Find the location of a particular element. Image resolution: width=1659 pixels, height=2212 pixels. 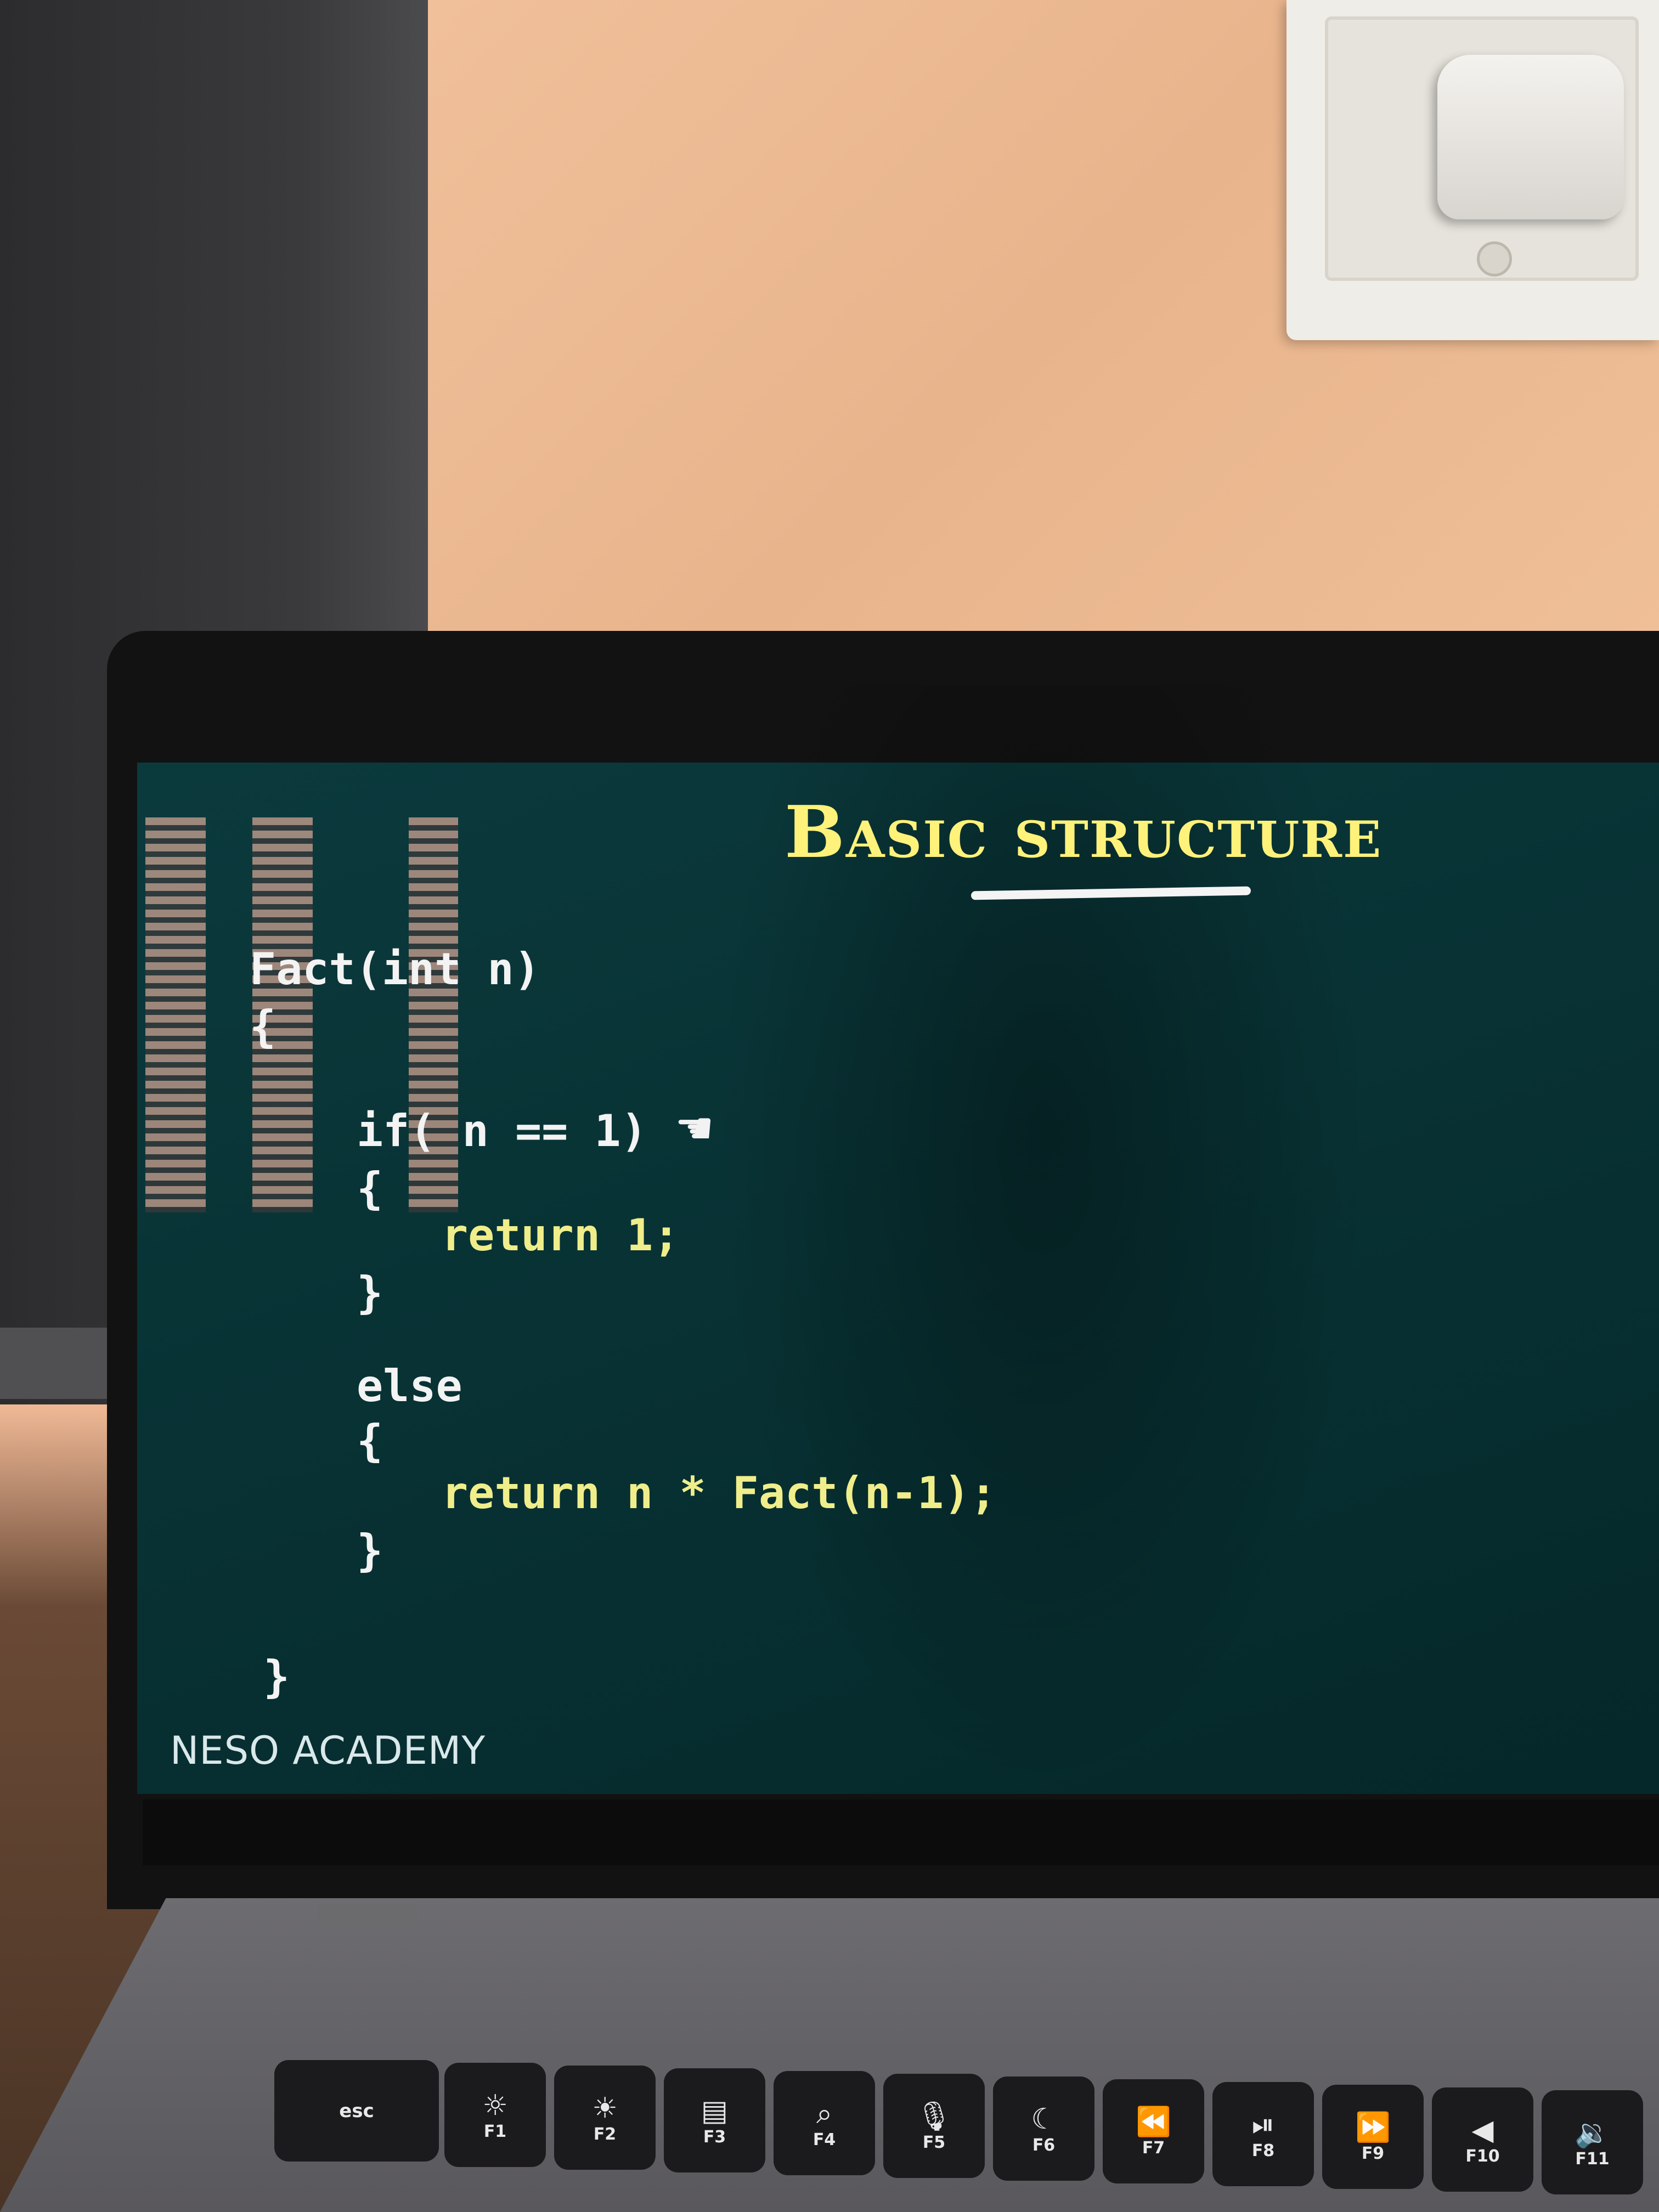

f10-key: ◀ F10 is located at coordinates (1482, 2139).